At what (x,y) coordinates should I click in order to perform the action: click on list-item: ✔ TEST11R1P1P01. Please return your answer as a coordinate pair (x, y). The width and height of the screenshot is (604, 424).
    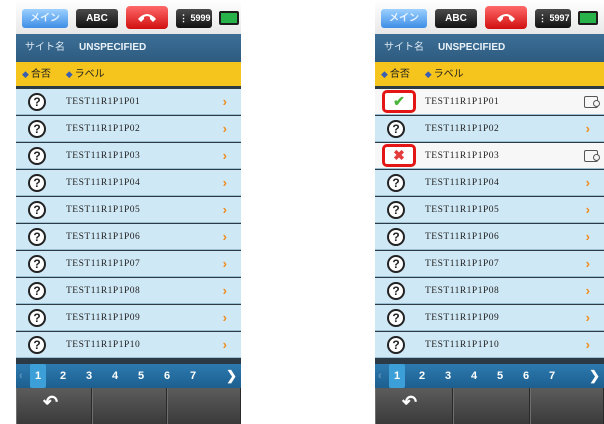
    Looking at the image, I should click on (489, 102).